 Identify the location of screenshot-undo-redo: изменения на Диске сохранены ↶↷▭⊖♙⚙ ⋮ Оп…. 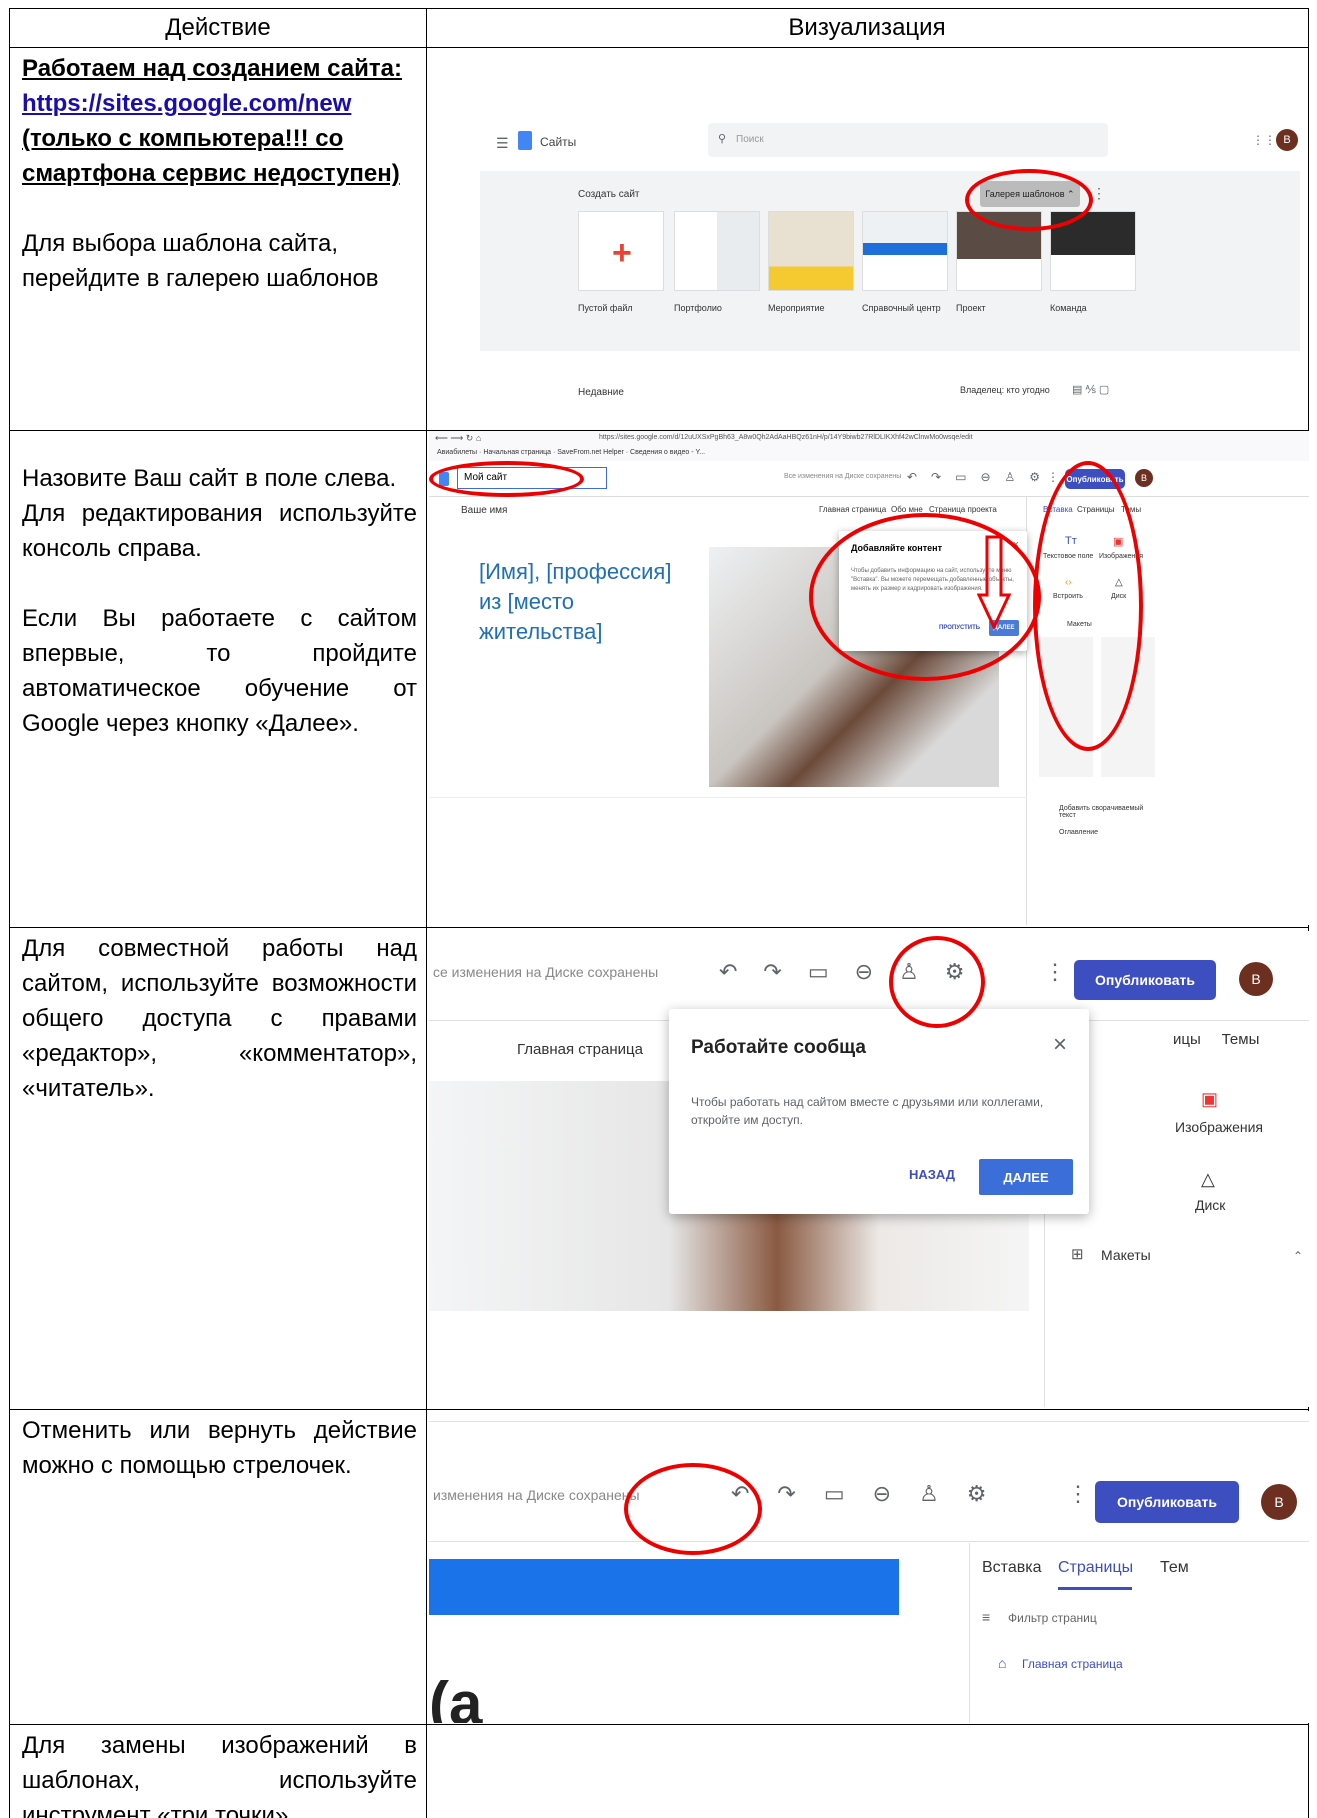
(869, 1567).